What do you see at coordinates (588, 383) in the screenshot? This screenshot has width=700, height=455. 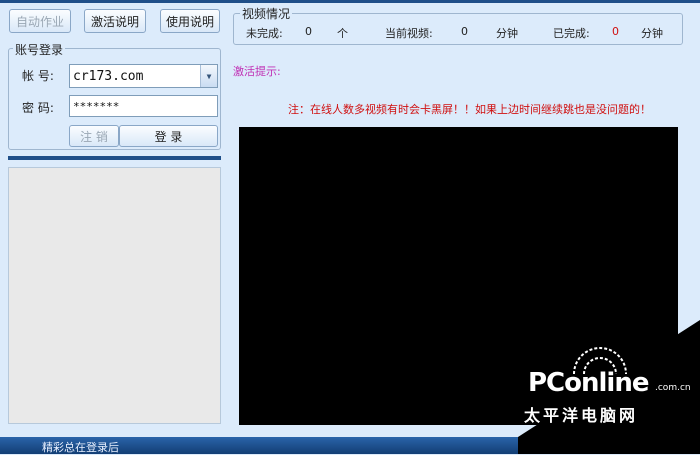 I see `watermark-brand: PConline` at bounding box center [588, 383].